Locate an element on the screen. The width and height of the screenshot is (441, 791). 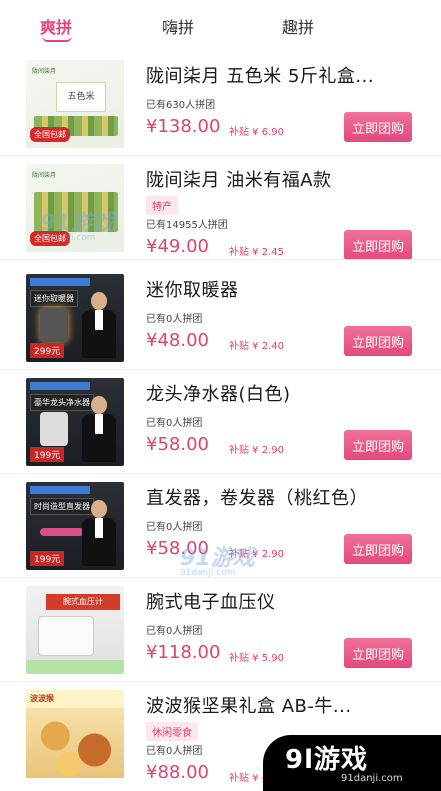
heater-image is located at coordinates (54, 325).